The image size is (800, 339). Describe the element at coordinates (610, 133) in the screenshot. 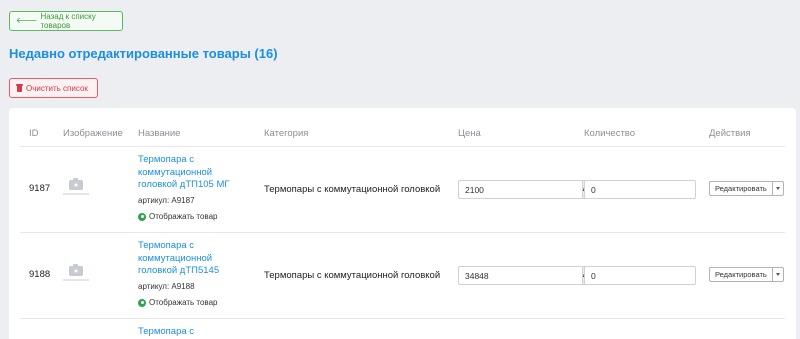

I see `header-quantity: Количество` at that location.